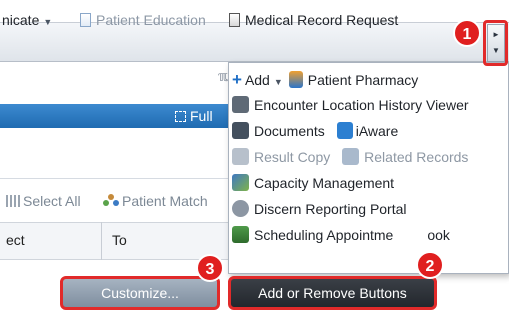 This screenshot has width=509, height=314. Describe the element at coordinates (351, 156) in the screenshot. I see `related-records-icon` at that location.